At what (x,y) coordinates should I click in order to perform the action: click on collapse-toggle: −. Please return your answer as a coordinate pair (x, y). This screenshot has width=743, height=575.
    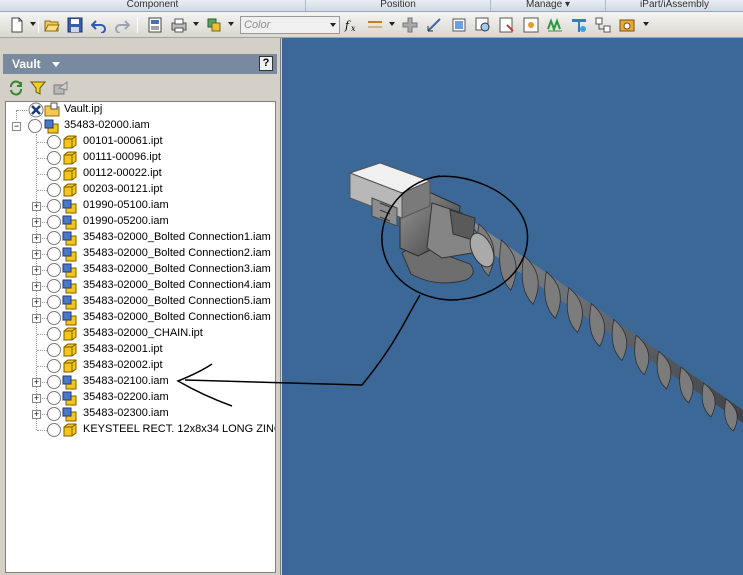
    Looking at the image, I should click on (16, 126).